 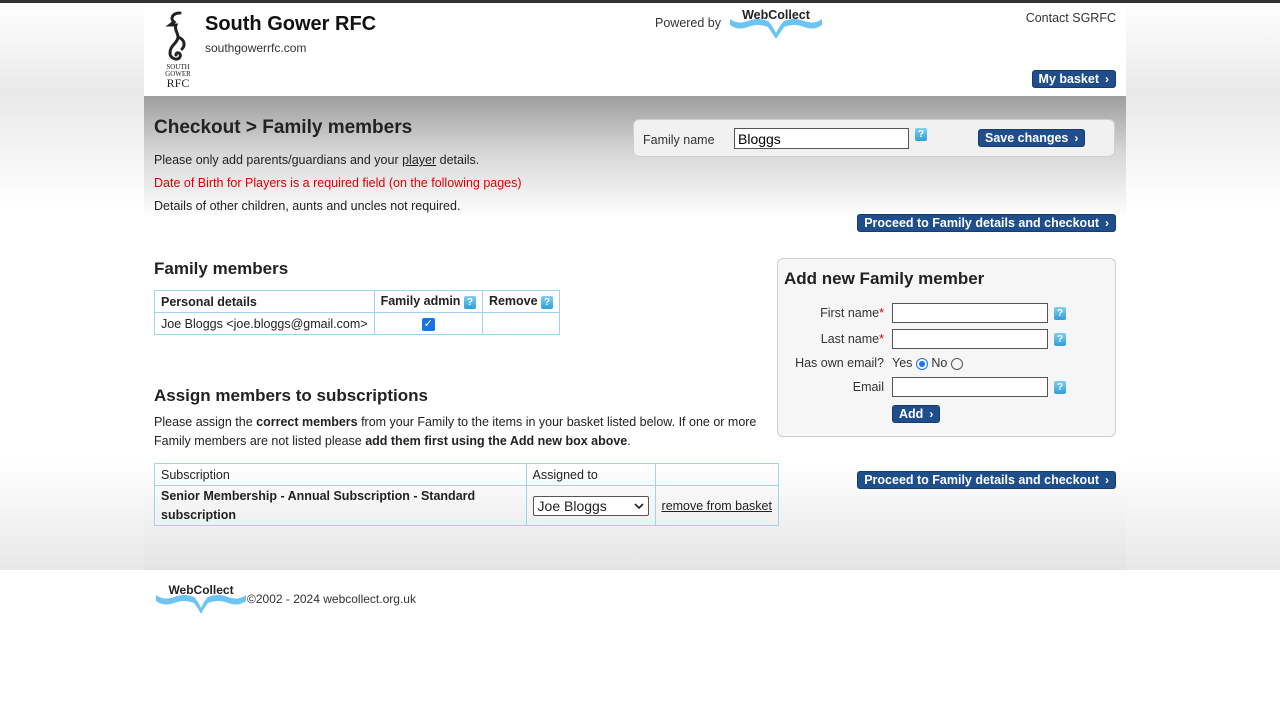 What do you see at coordinates (572, 505) in the screenshot?
I see `assigned-to-value: Joe Bloggs` at bounding box center [572, 505].